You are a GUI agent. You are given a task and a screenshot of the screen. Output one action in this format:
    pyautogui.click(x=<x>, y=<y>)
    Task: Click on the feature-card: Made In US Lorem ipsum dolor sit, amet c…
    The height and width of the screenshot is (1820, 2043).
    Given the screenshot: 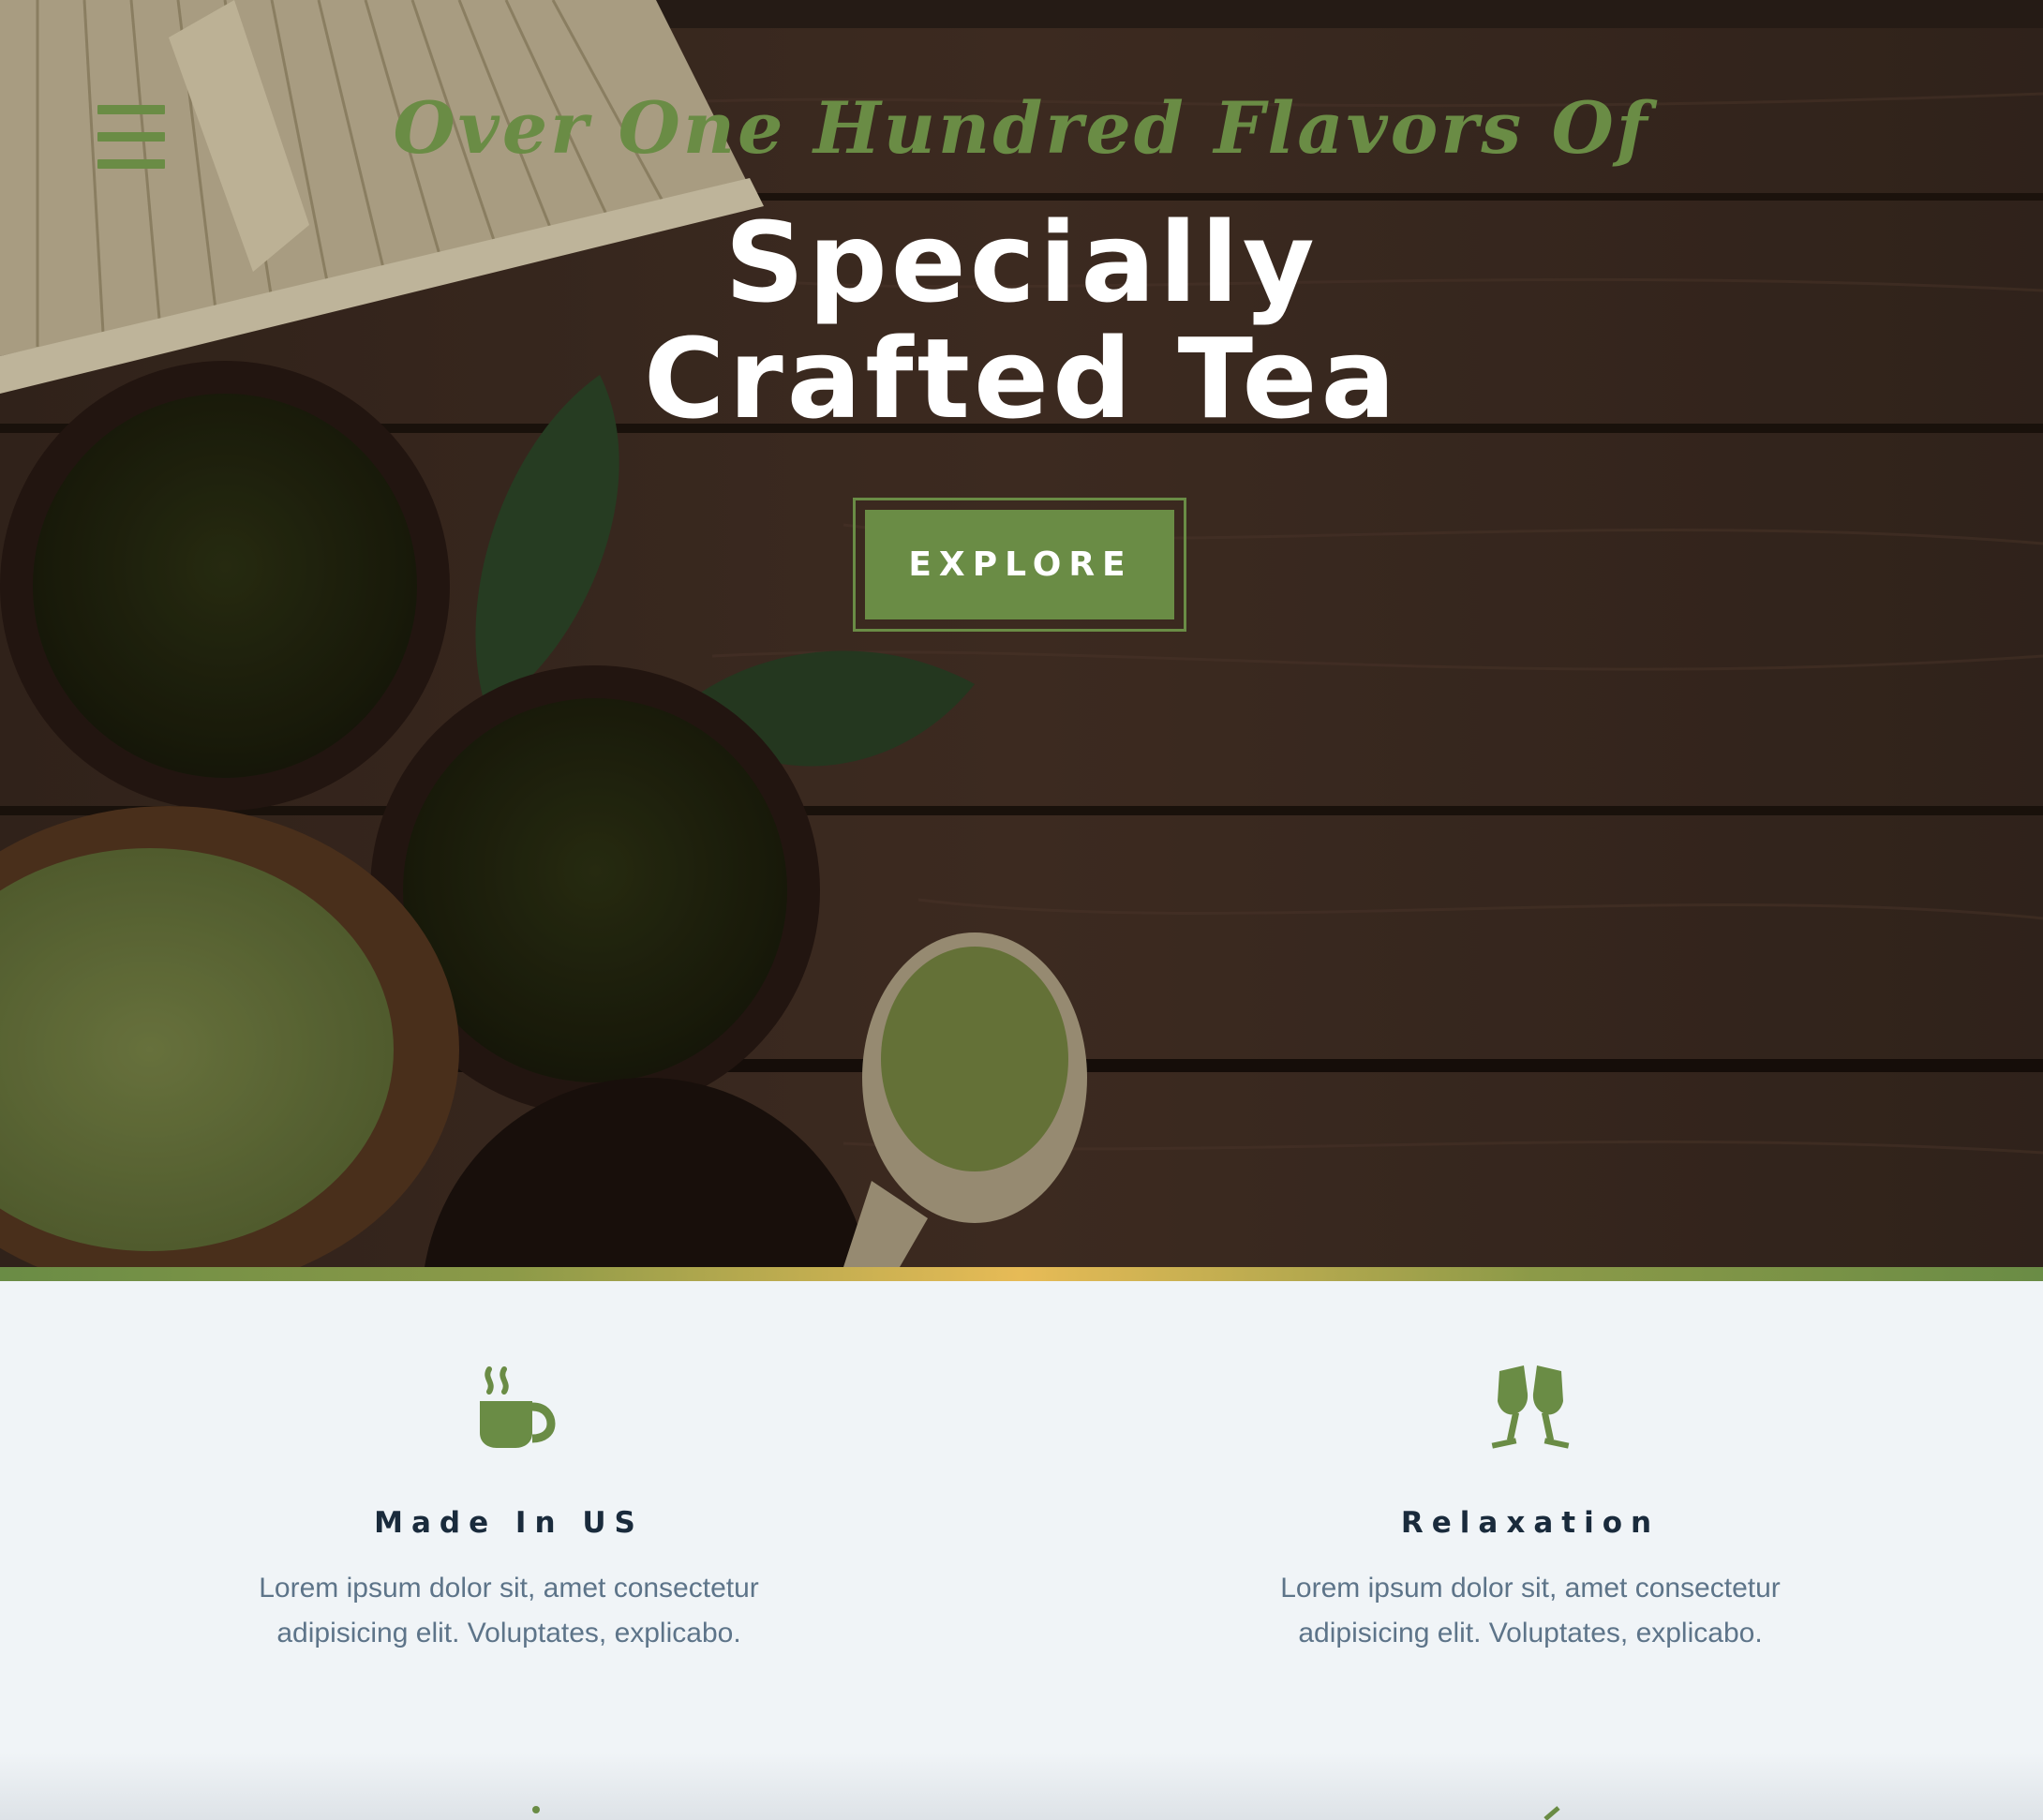 What is the action you would take?
    pyautogui.click(x=508, y=1510)
    